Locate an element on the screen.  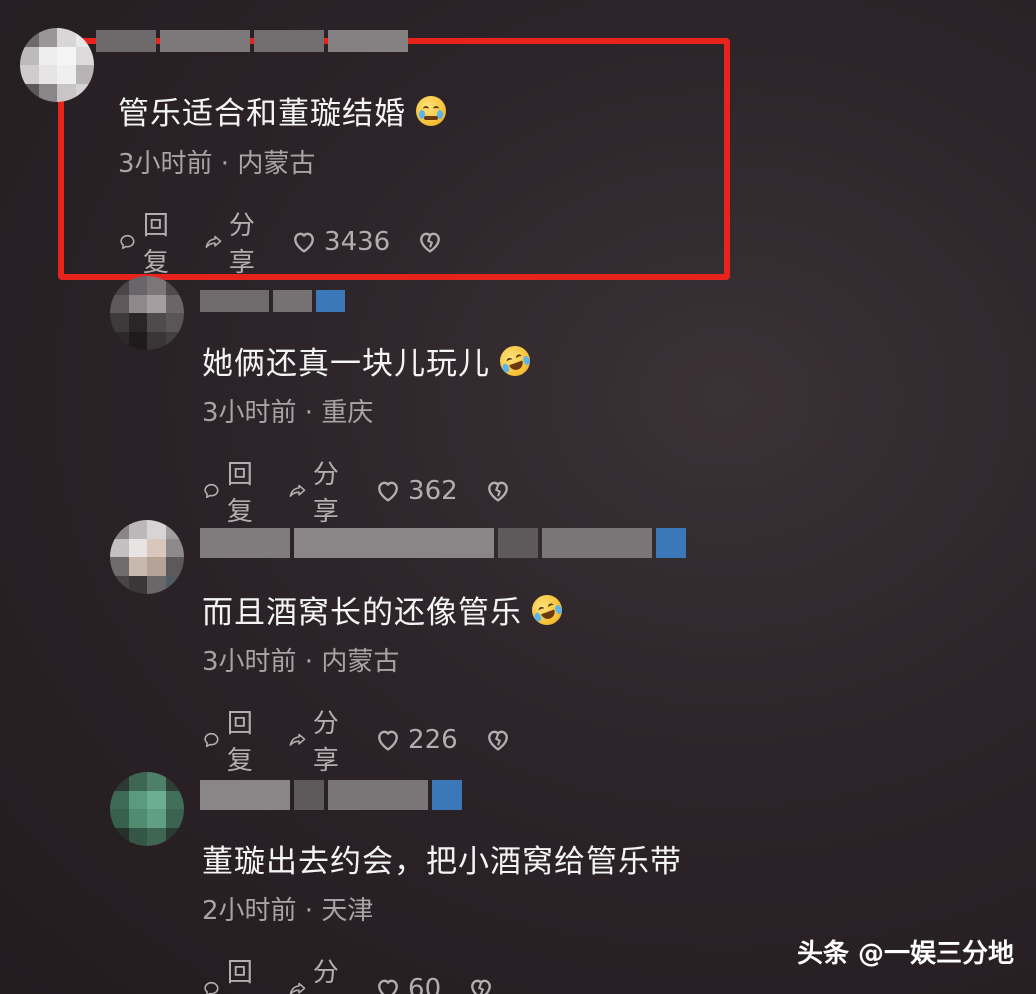
comment-actions: 回复 分享 226 is located at coordinates (370, 740).